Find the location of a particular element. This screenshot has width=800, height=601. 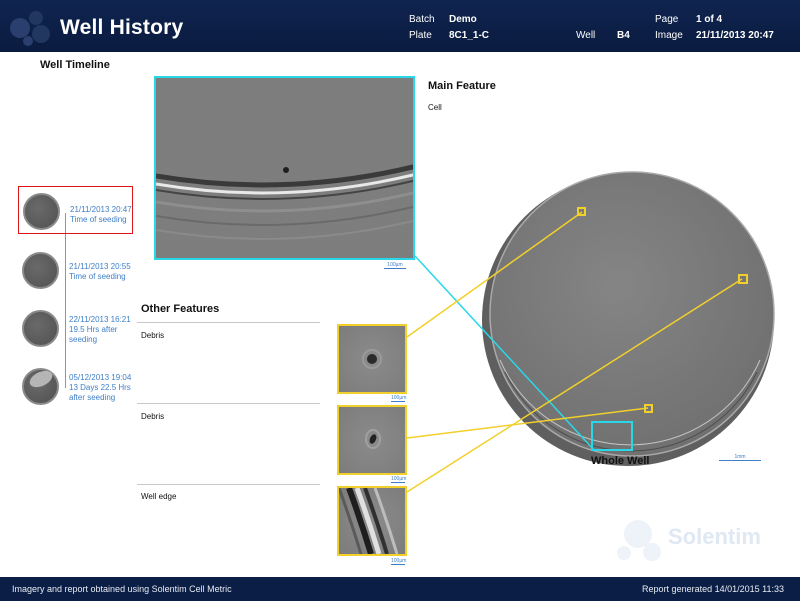

well-label: Well is located at coordinates (586, 35).